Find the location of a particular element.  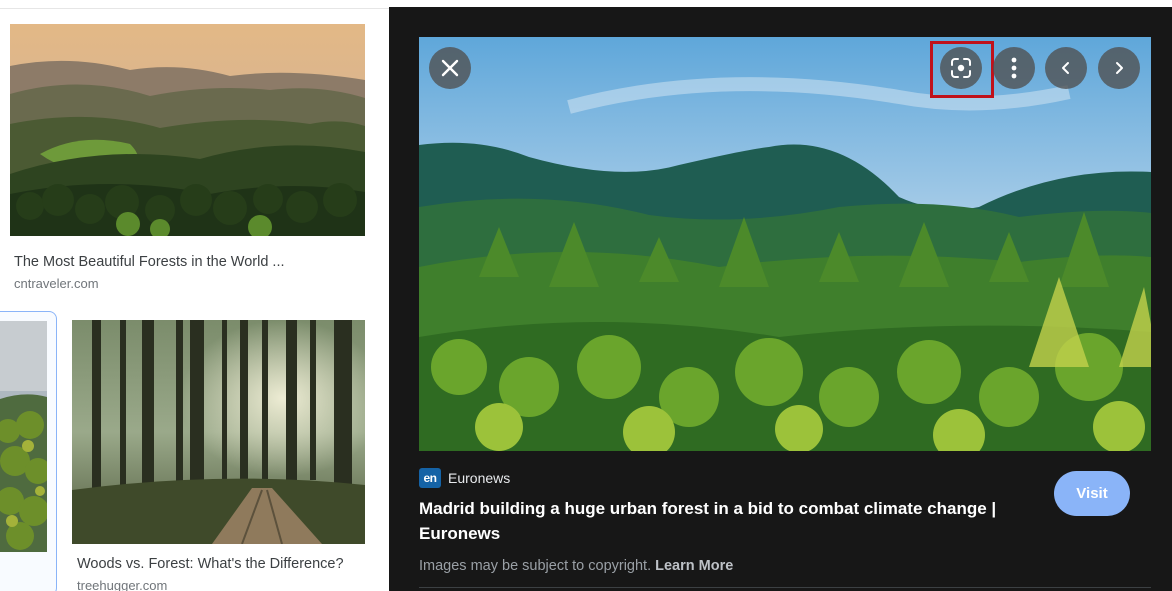

visit-button: Visit is located at coordinates (1092, 493).